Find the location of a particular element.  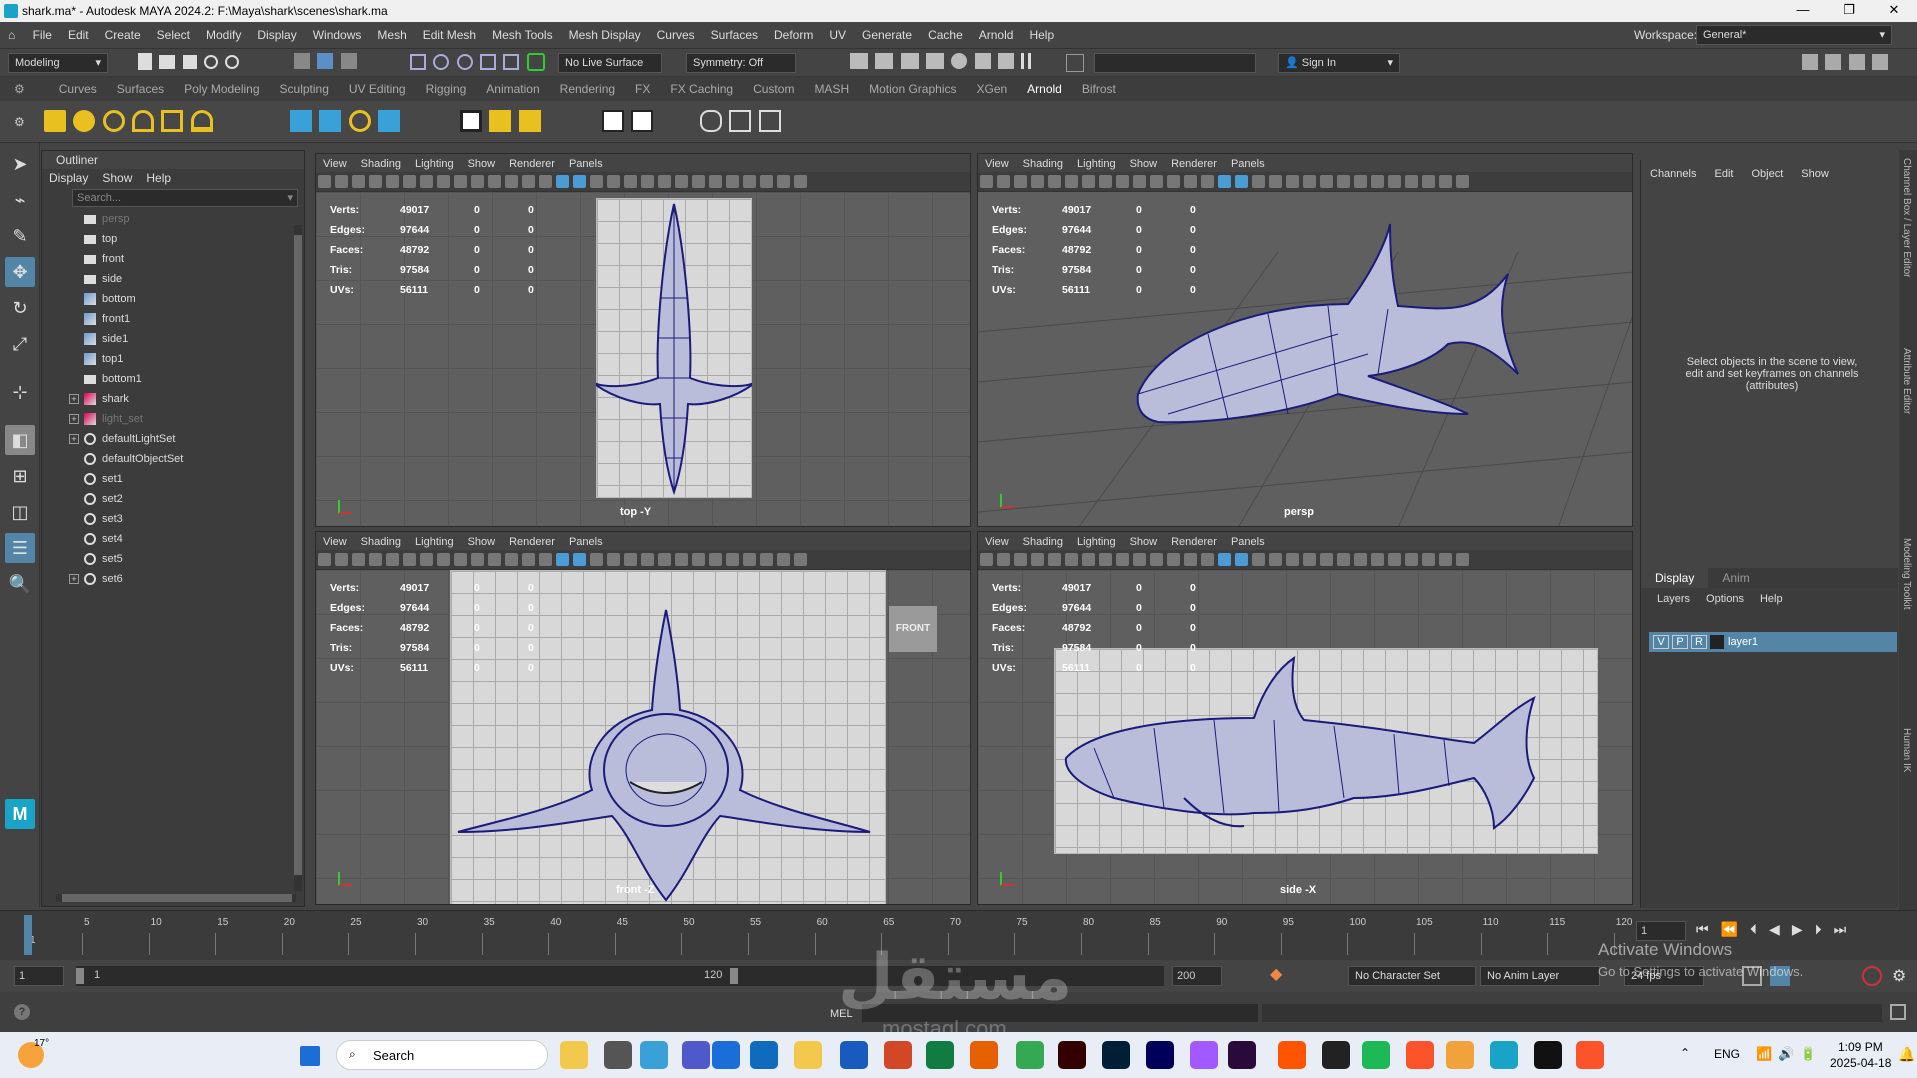

arnold-play-icon is located at coordinates (769, 121).